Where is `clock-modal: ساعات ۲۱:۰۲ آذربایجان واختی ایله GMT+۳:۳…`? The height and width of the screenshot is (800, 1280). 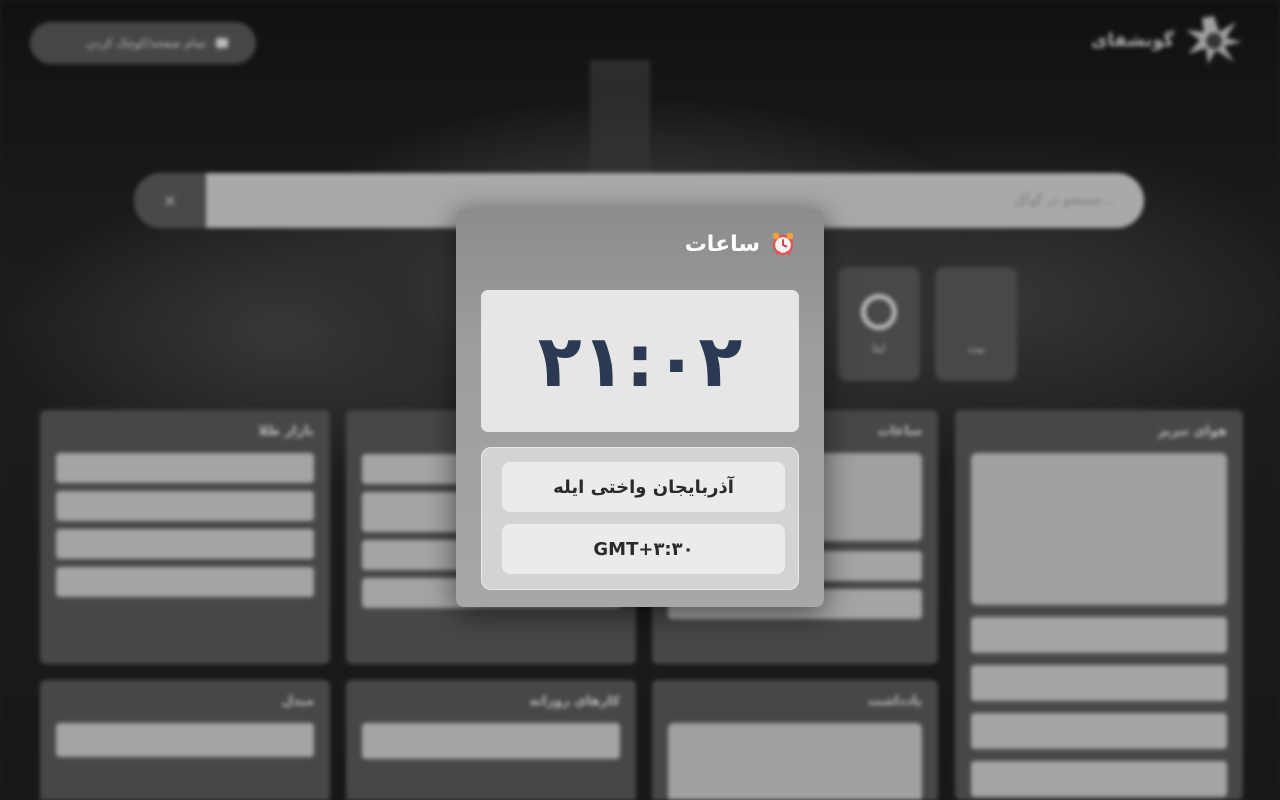
clock-modal: ساعات ۲۱:۰۲ آذربایجان واختی ایله GMT+۳:۳… is located at coordinates (640, 408).